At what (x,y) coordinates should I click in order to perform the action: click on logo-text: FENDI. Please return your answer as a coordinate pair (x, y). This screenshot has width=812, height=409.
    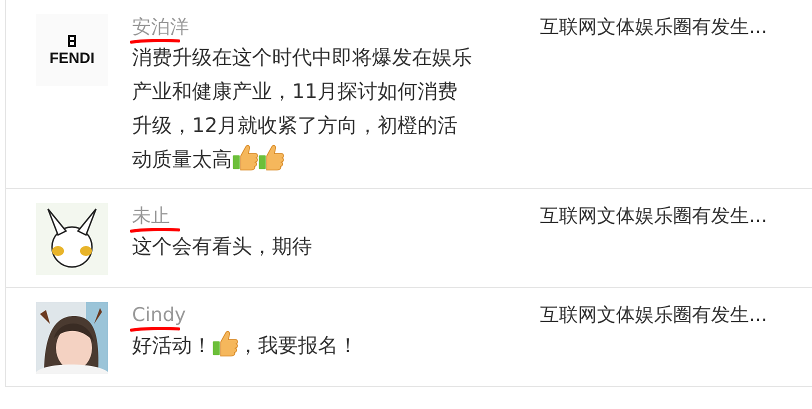
    Looking at the image, I should click on (72, 58).